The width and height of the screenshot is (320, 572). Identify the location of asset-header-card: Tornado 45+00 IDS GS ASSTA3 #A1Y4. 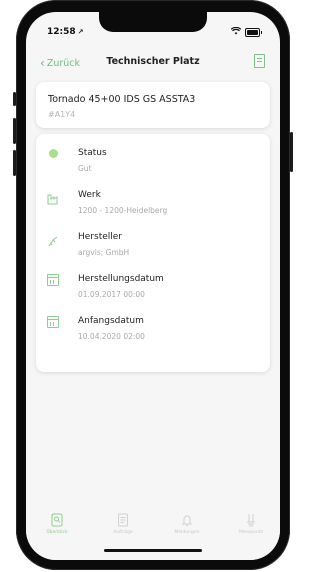
(153, 105).